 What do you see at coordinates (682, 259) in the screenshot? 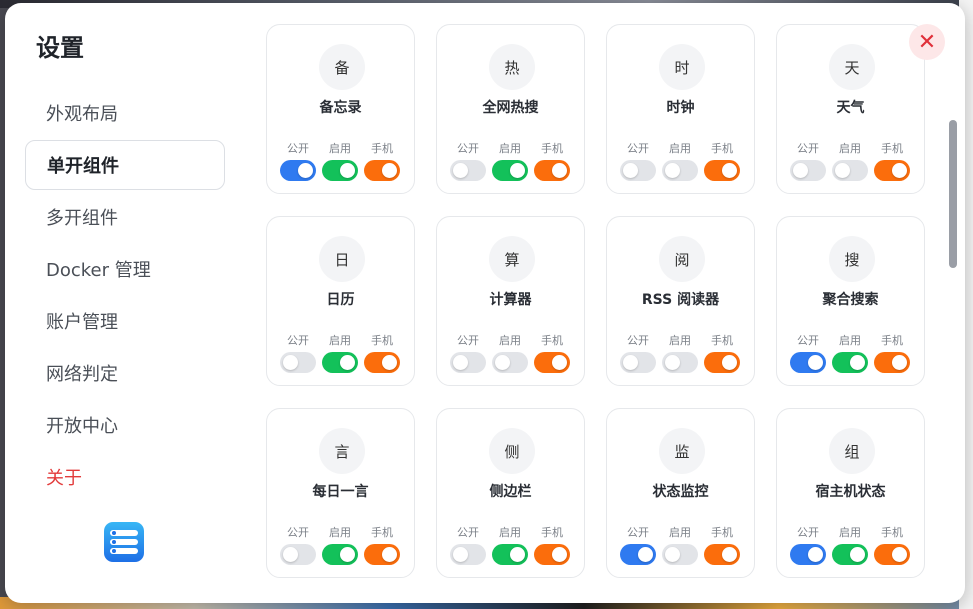
I see `widget-icon: 阅` at bounding box center [682, 259].